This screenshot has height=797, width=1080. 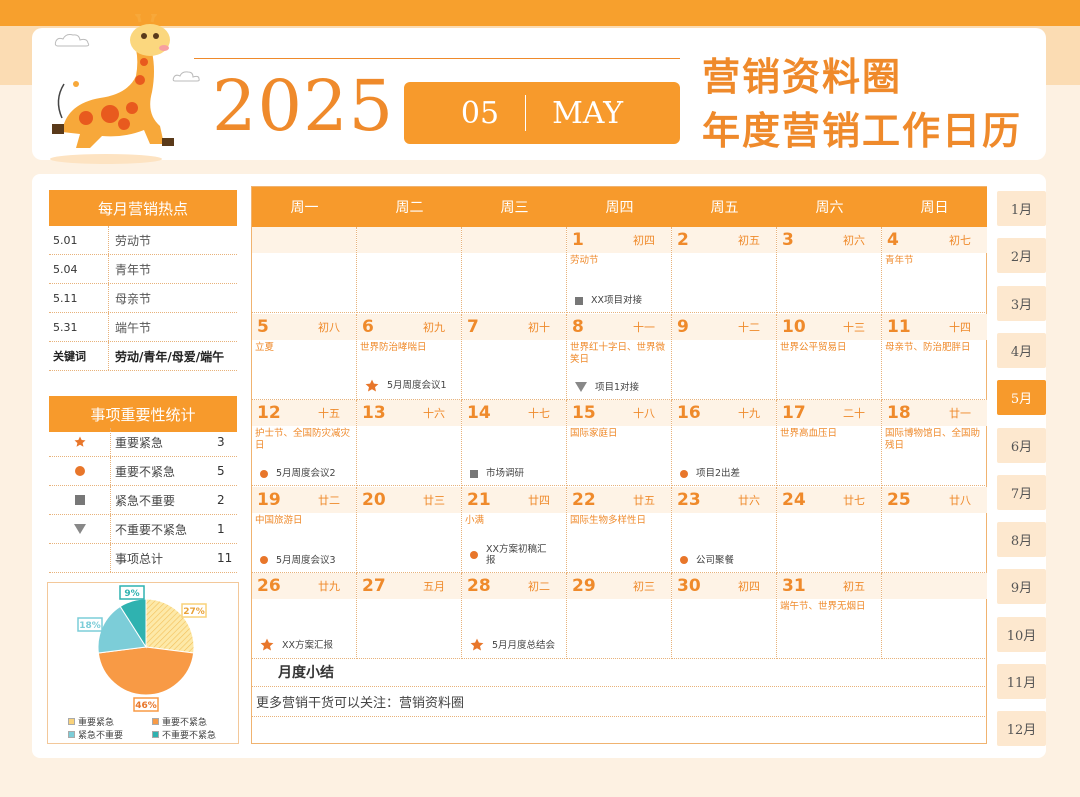 What do you see at coordinates (184, 734) in the screenshot?
I see `legend-item: 不重要不紧急` at bounding box center [184, 734].